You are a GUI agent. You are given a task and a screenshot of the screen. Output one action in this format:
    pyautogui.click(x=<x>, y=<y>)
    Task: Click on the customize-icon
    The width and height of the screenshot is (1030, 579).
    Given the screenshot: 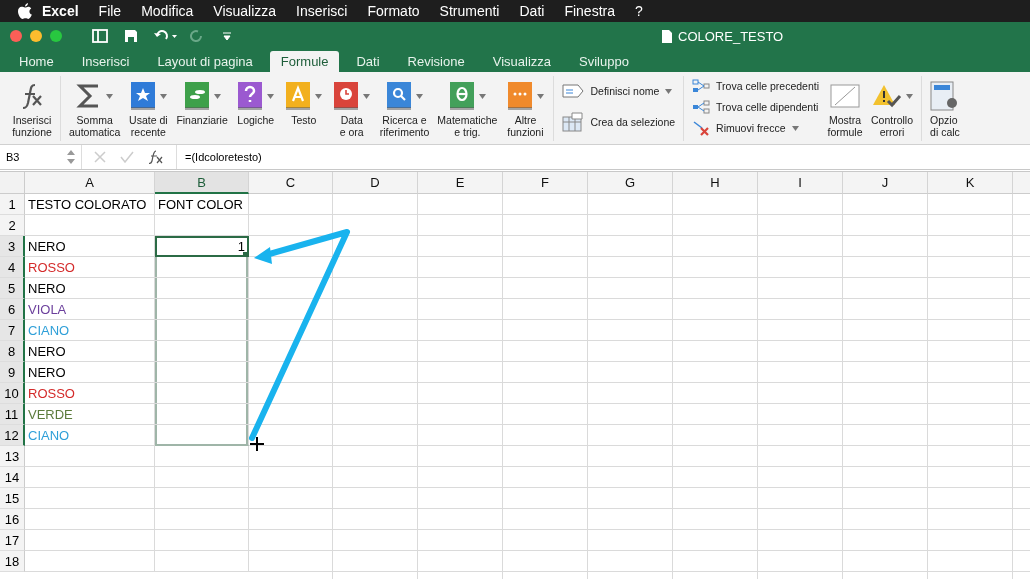 What is the action you would take?
    pyautogui.click(x=227, y=36)
    